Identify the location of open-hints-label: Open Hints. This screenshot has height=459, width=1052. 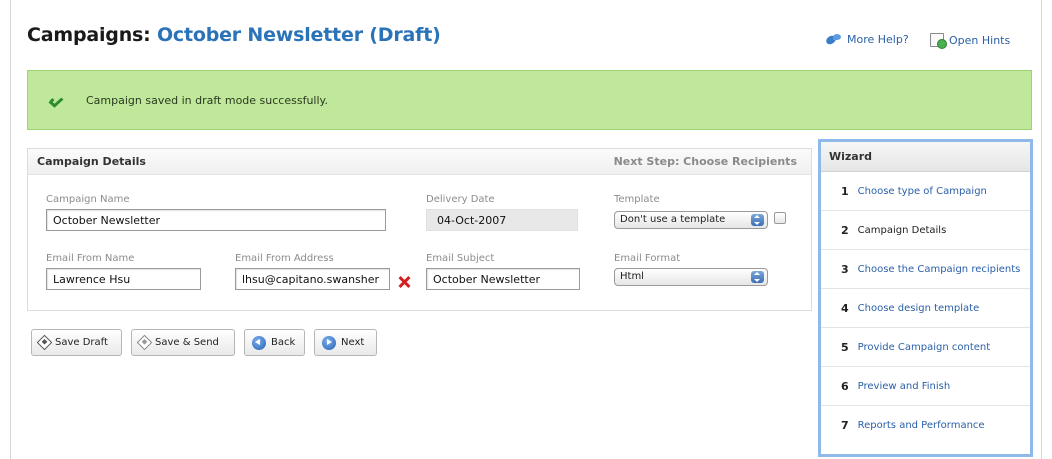
(980, 40).